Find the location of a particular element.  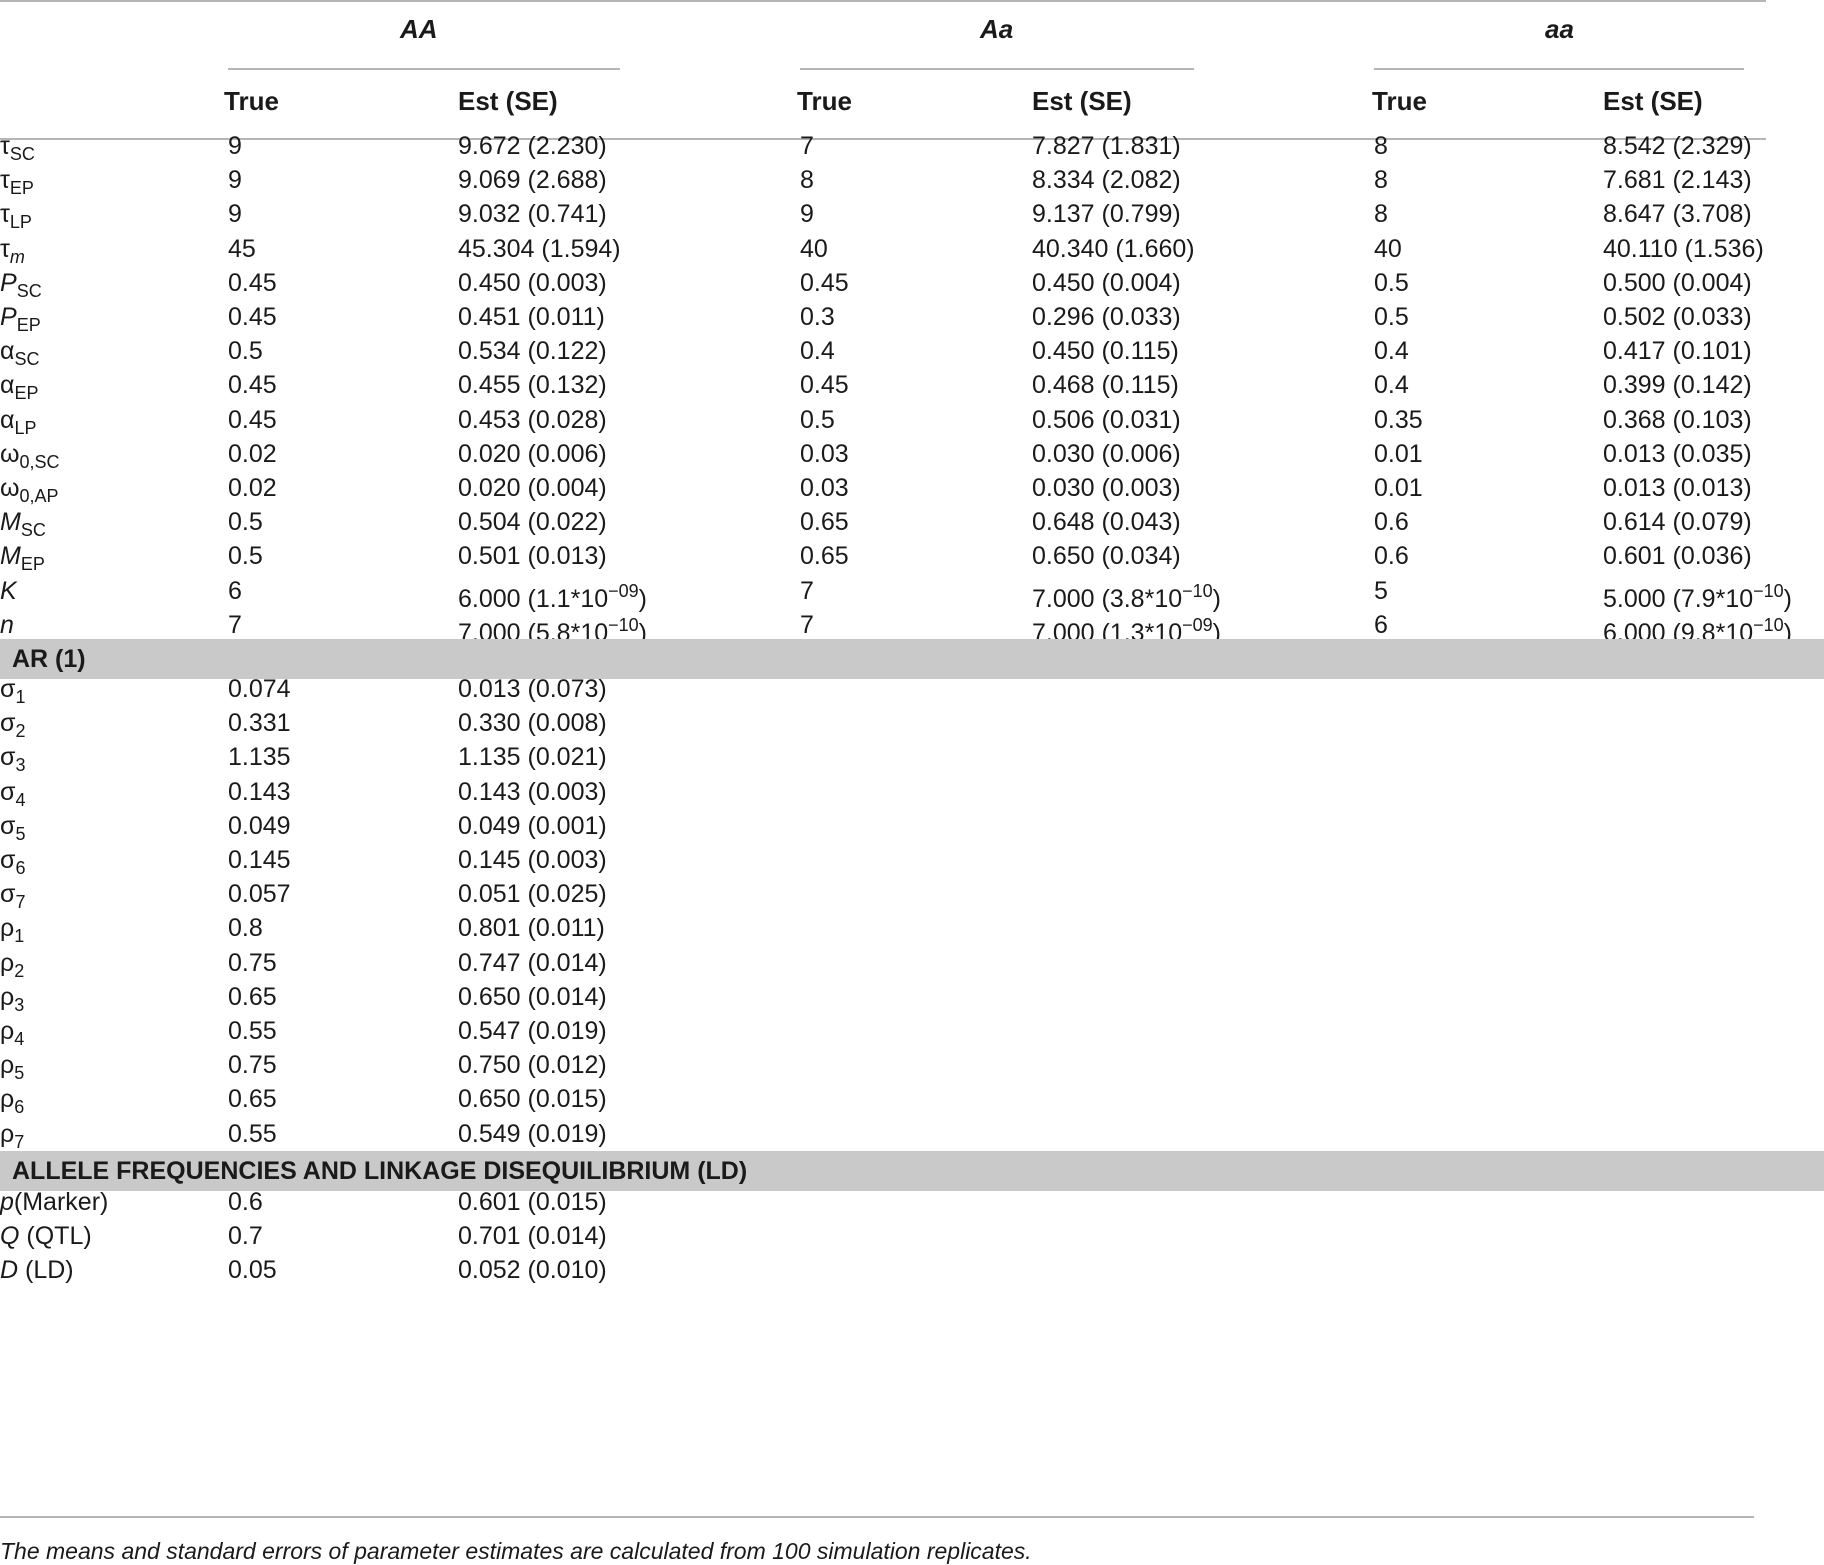

estimate-cell: 1.135 (0.021) is located at coordinates (532, 757).